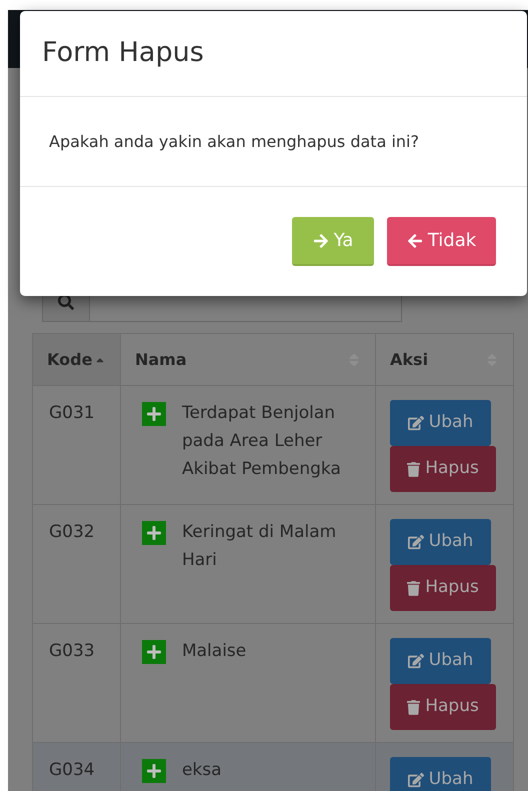  Describe the element at coordinates (445, 360) in the screenshot. I see `column-header: Aksi` at that location.